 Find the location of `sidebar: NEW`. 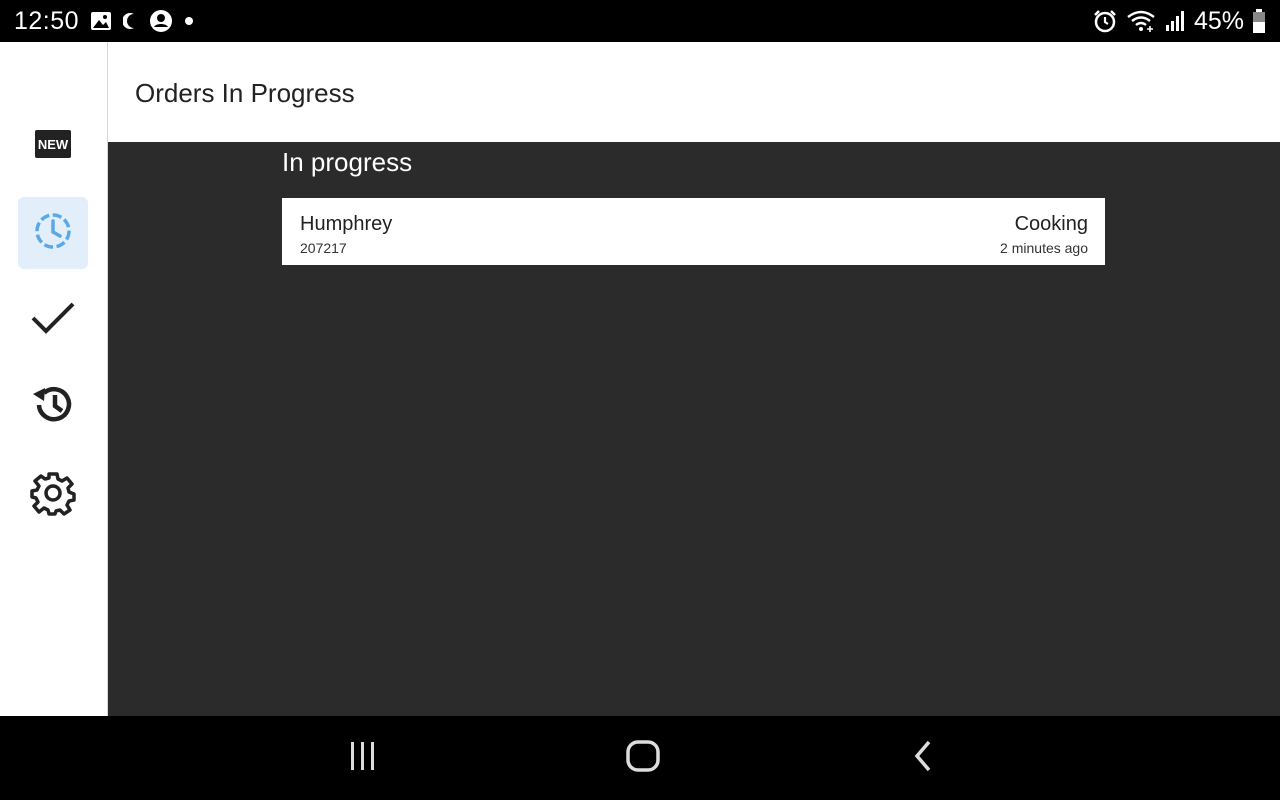

sidebar: NEW is located at coordinates (54, 379).